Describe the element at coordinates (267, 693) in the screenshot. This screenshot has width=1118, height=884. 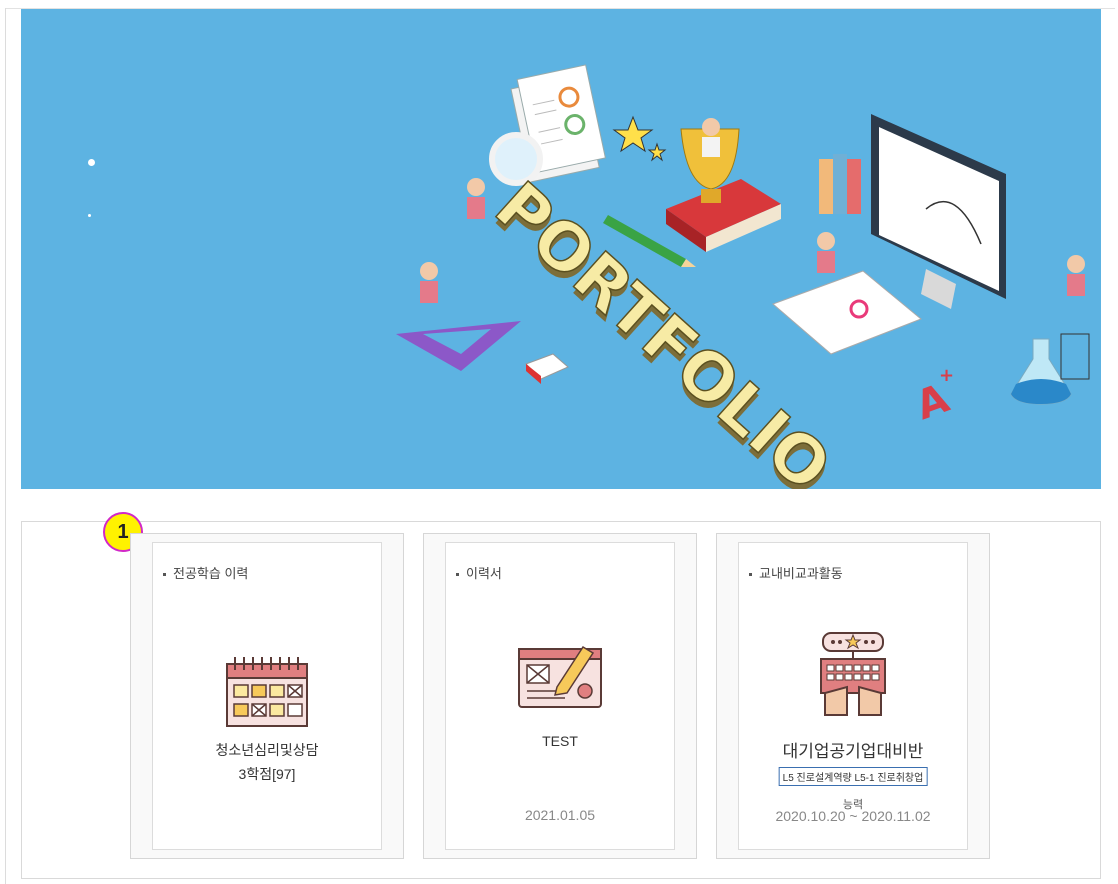
I see `calendar-icon` at that location.